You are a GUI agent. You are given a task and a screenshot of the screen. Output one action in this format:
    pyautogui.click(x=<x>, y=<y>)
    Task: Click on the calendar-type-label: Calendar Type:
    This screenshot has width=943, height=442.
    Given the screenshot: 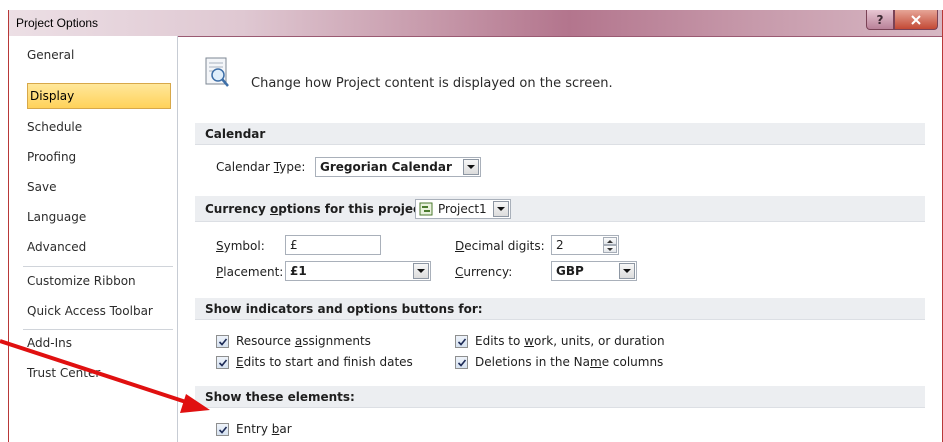 What is the action you would take?
    pyautogui.click(x=261, y=167)
    